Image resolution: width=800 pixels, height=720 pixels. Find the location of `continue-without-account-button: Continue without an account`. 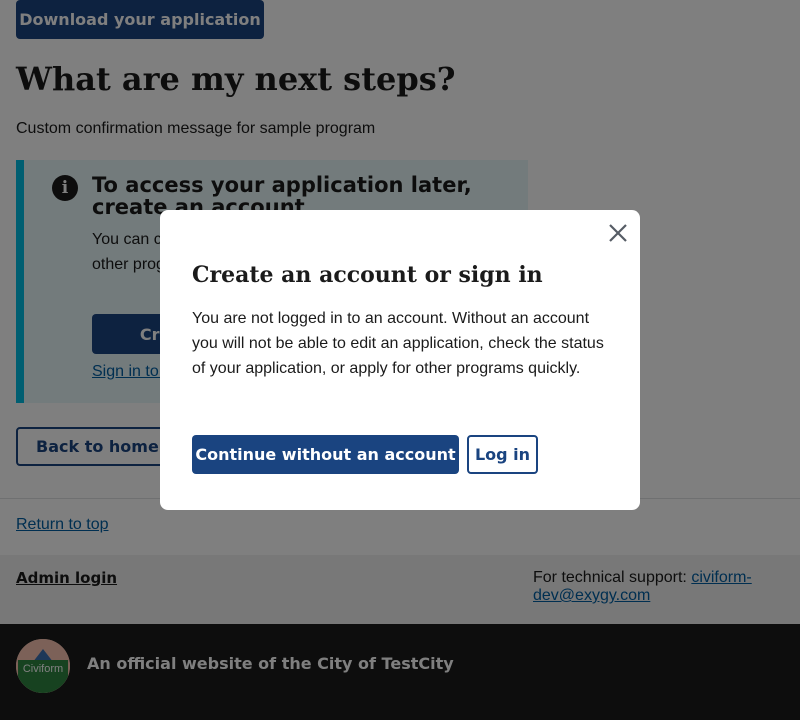

continue-without-account-button: Continue without an account is located at coordinates (325, 454).